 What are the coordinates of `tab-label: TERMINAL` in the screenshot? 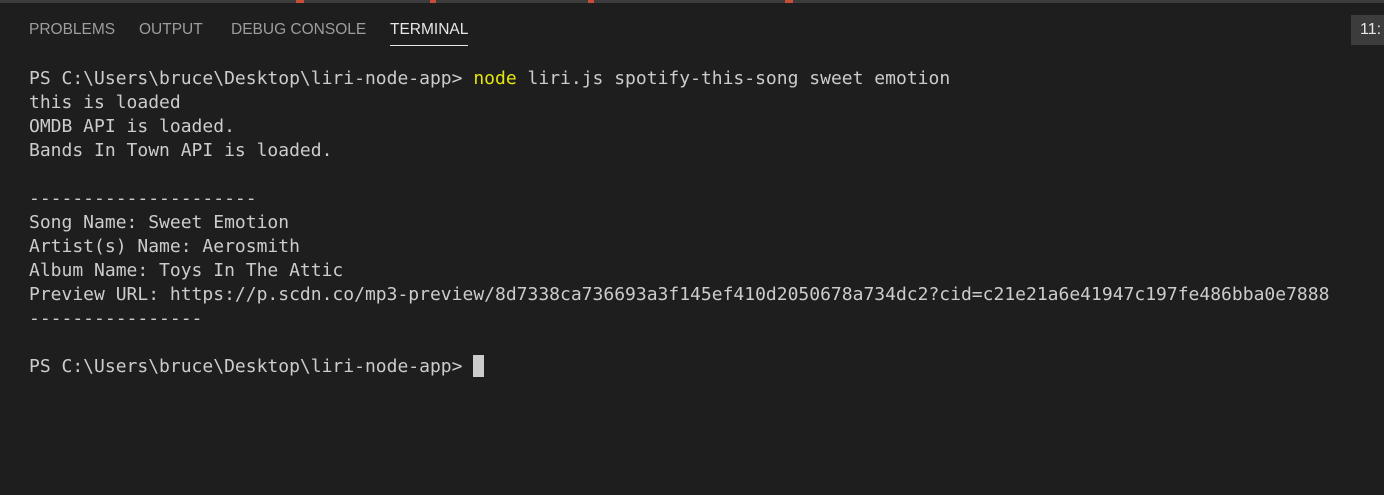 It's located at (429, 29).